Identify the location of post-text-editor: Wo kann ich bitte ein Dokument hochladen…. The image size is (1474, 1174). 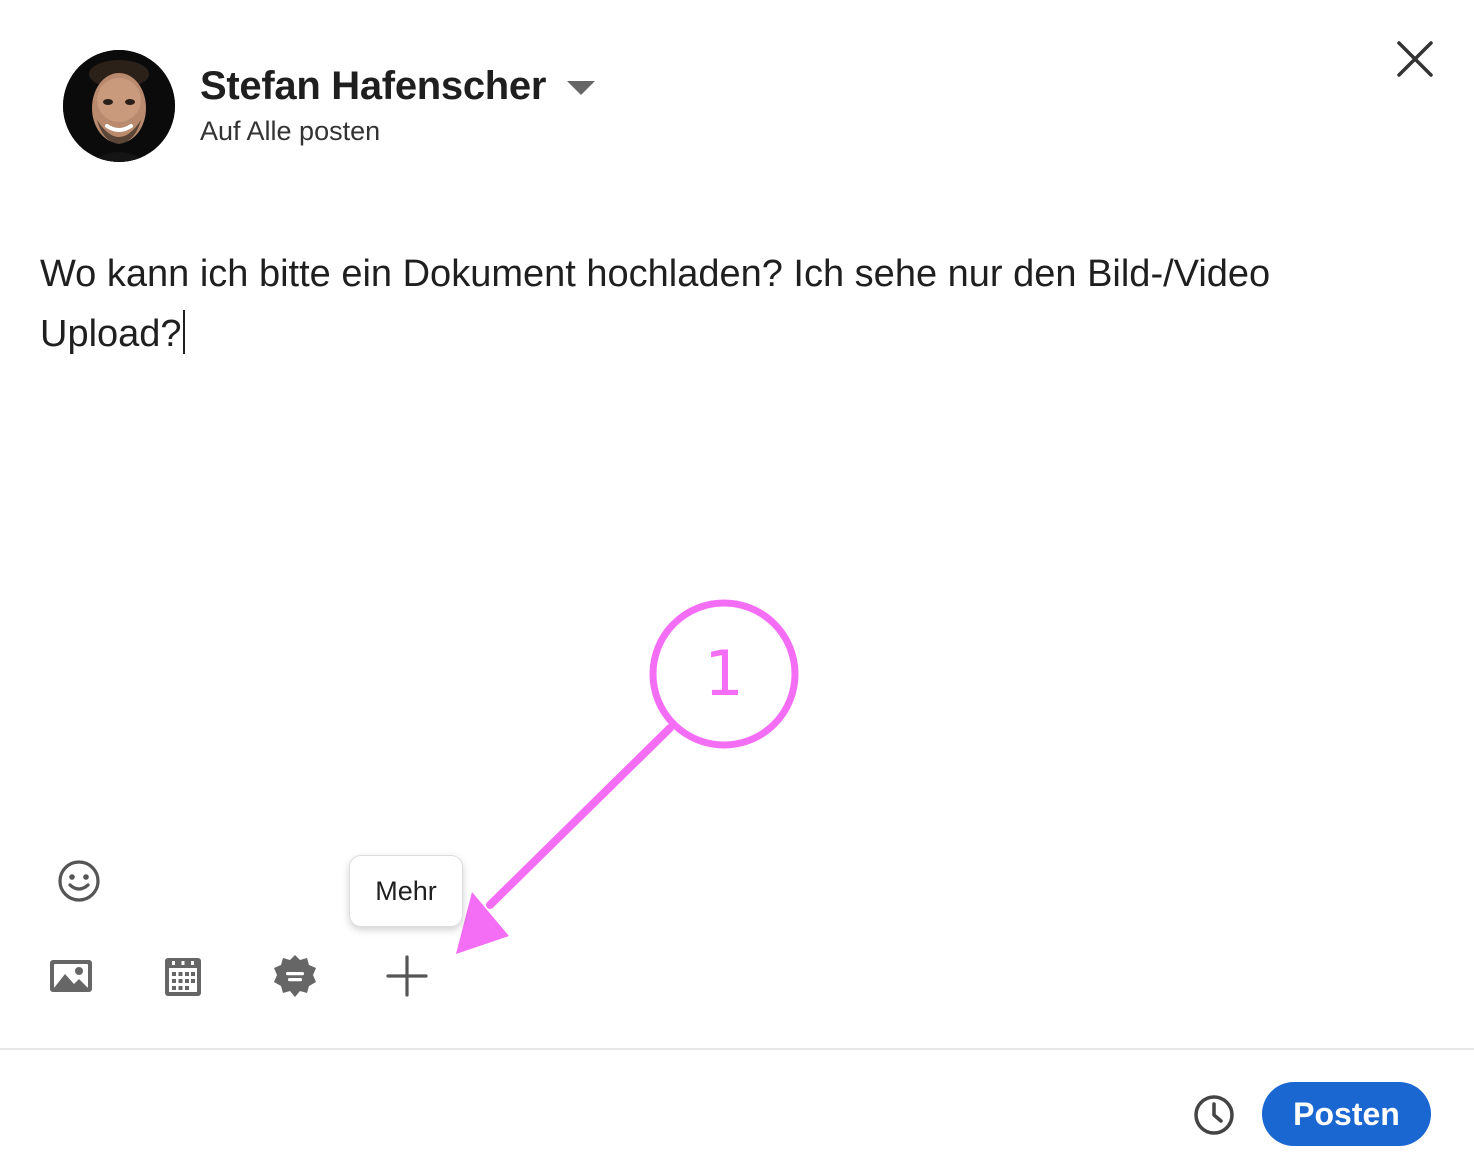
(735, 304).